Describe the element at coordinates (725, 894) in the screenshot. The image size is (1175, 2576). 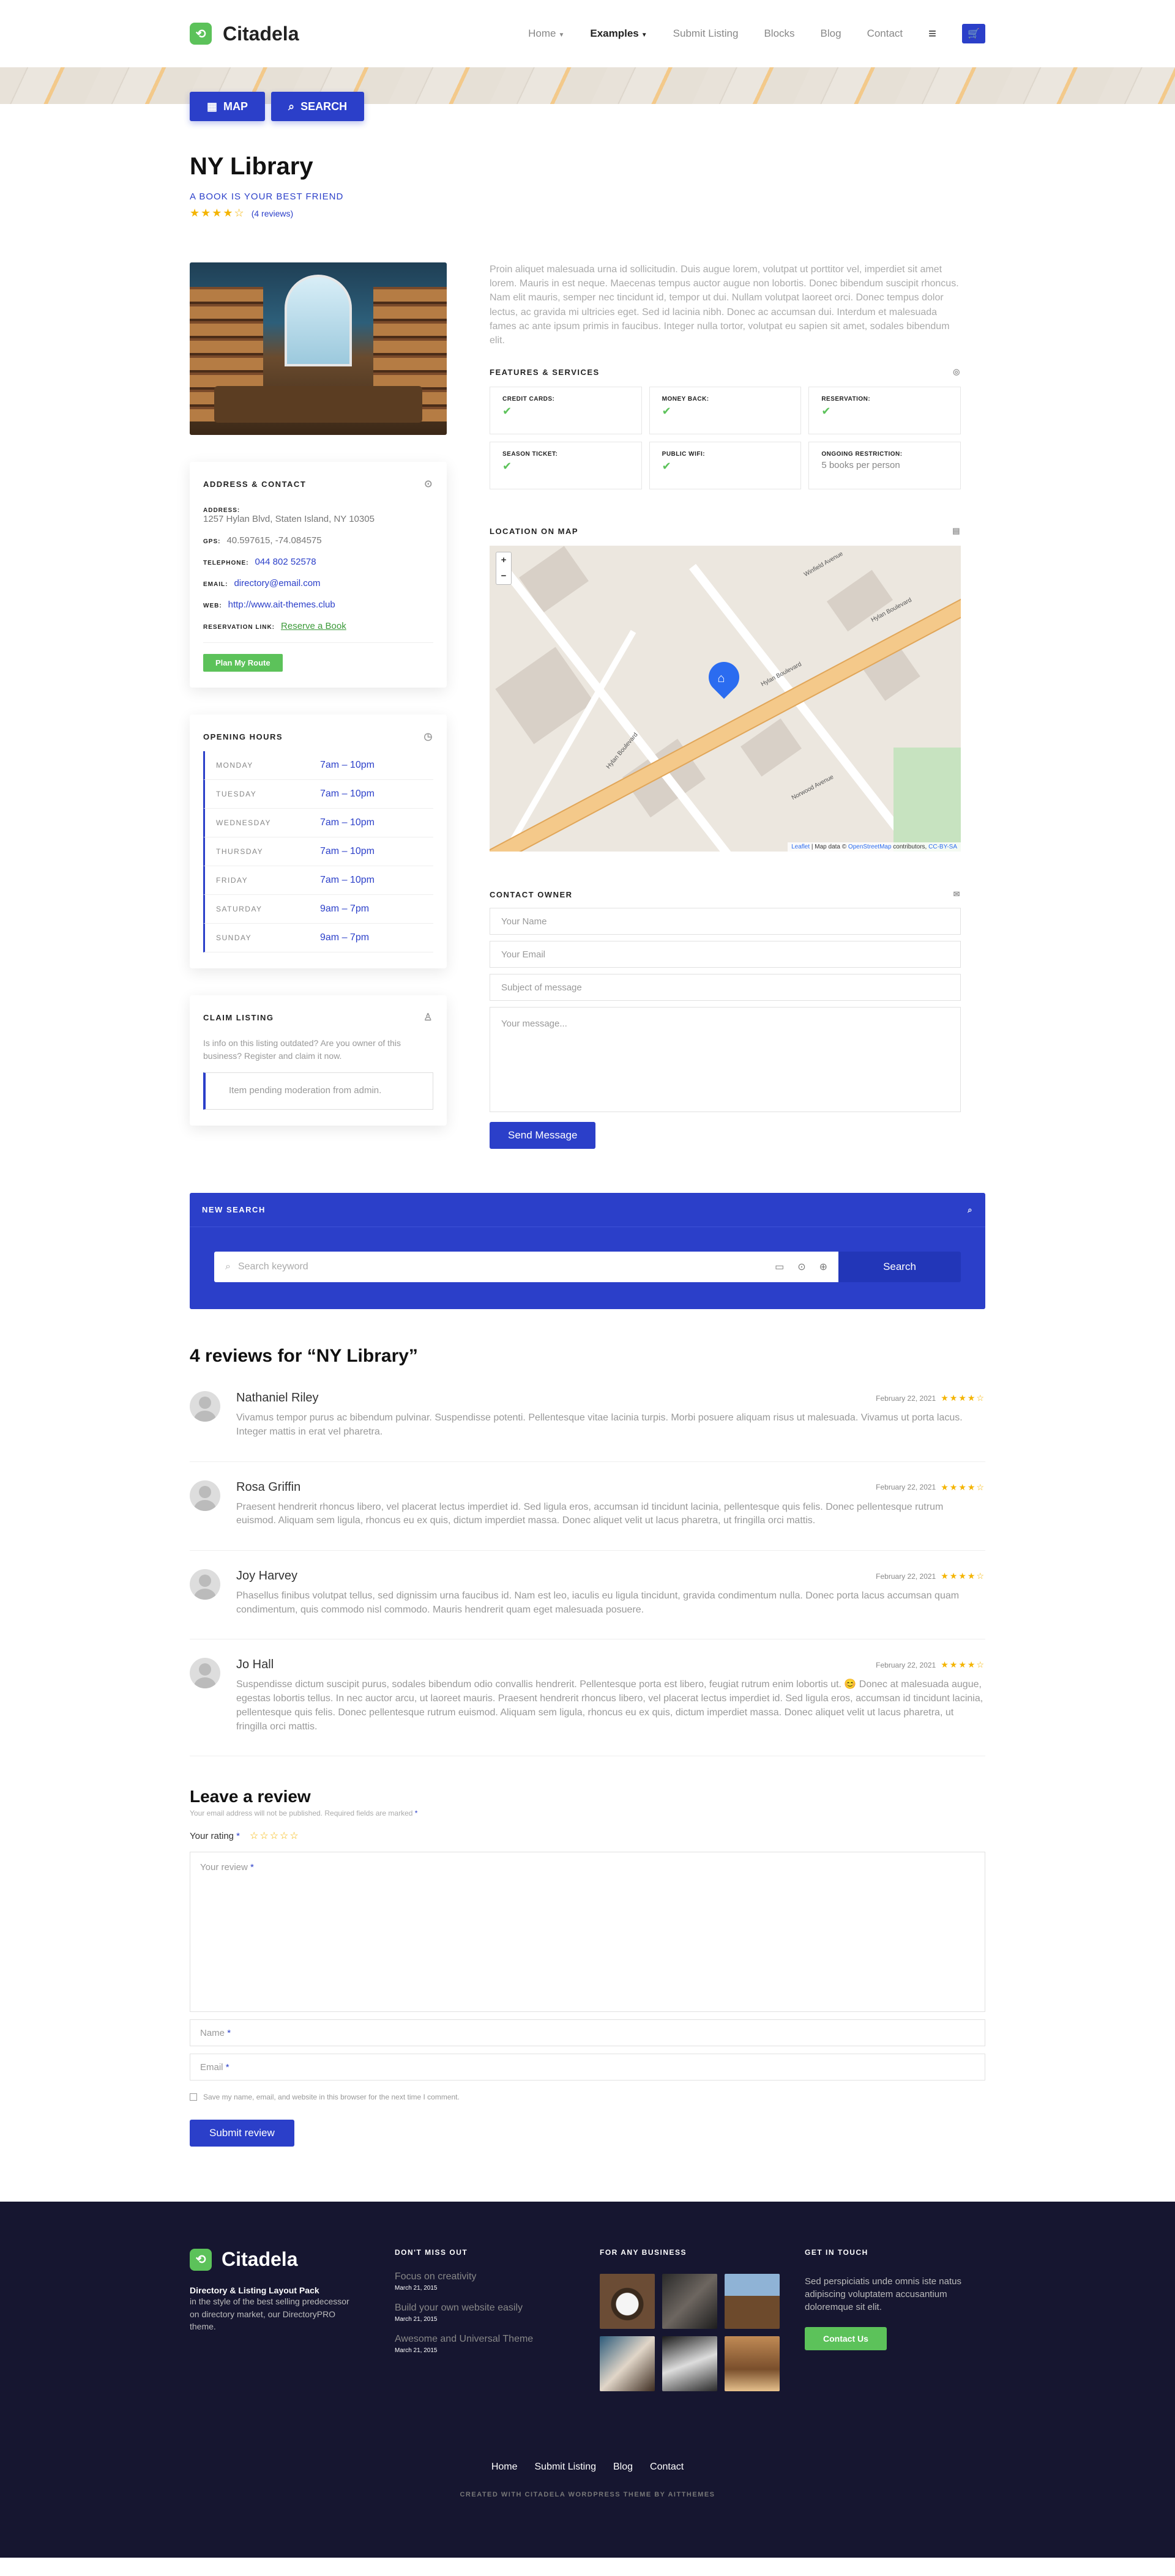
I see `contact-owner-header: CONTACT OWNER ✉` at that location.